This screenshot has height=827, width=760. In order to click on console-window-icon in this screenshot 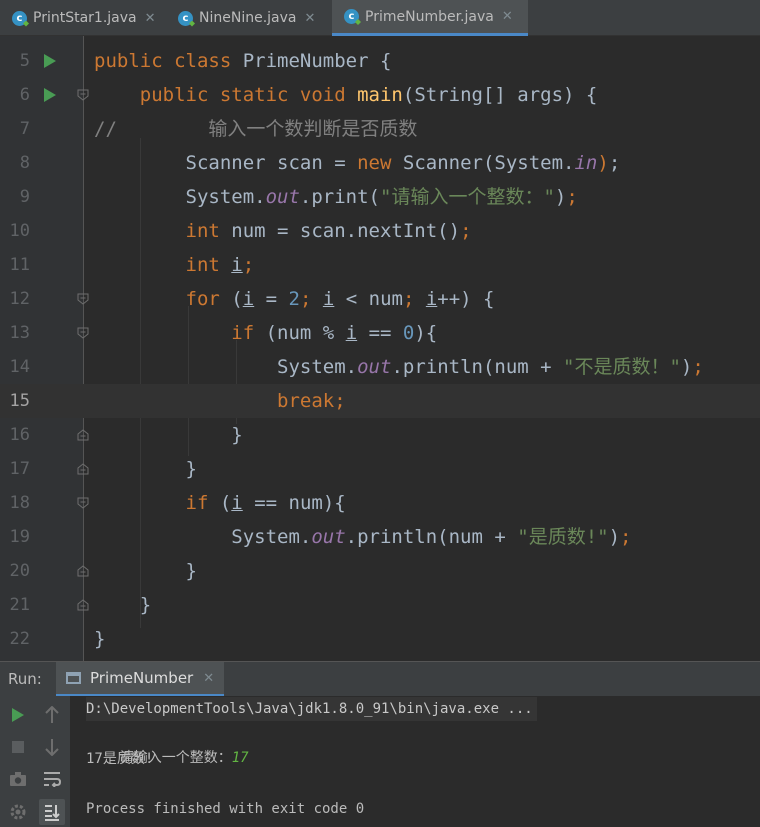, I will do `click(73, 678)`.